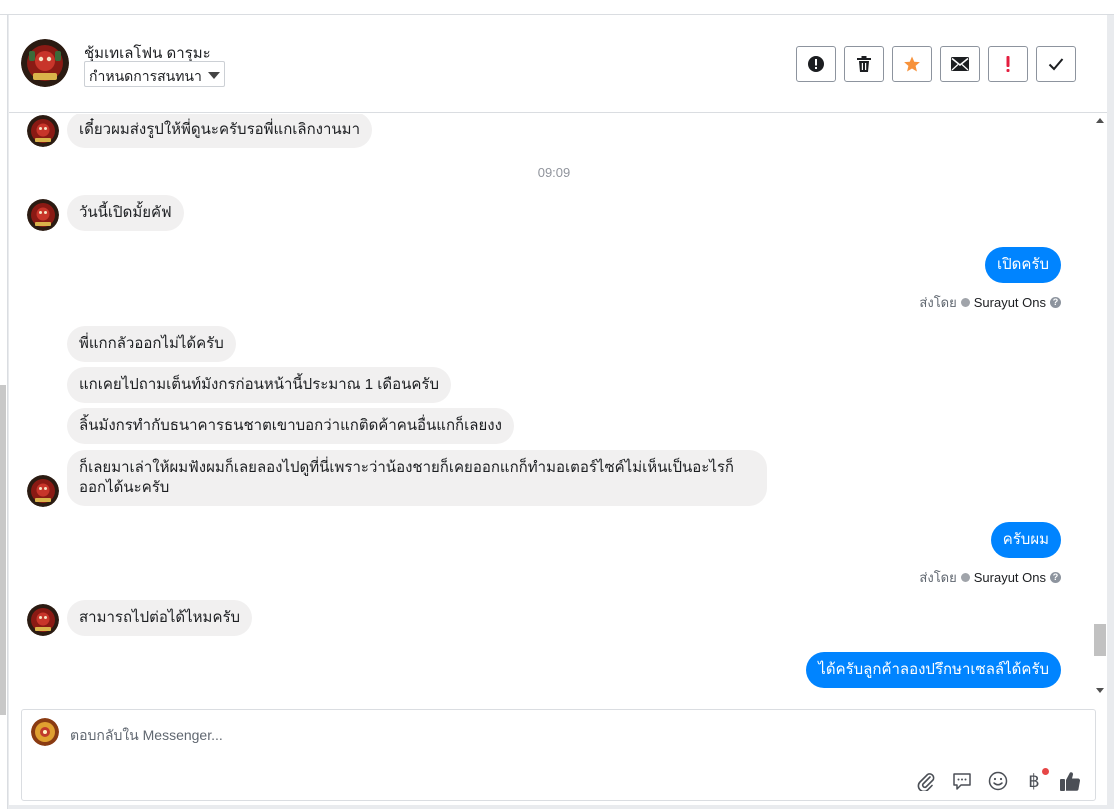 The width and height of the screenshot is (1114, 809). I want to click on thumbs-up-icon, so click(1070, 781).